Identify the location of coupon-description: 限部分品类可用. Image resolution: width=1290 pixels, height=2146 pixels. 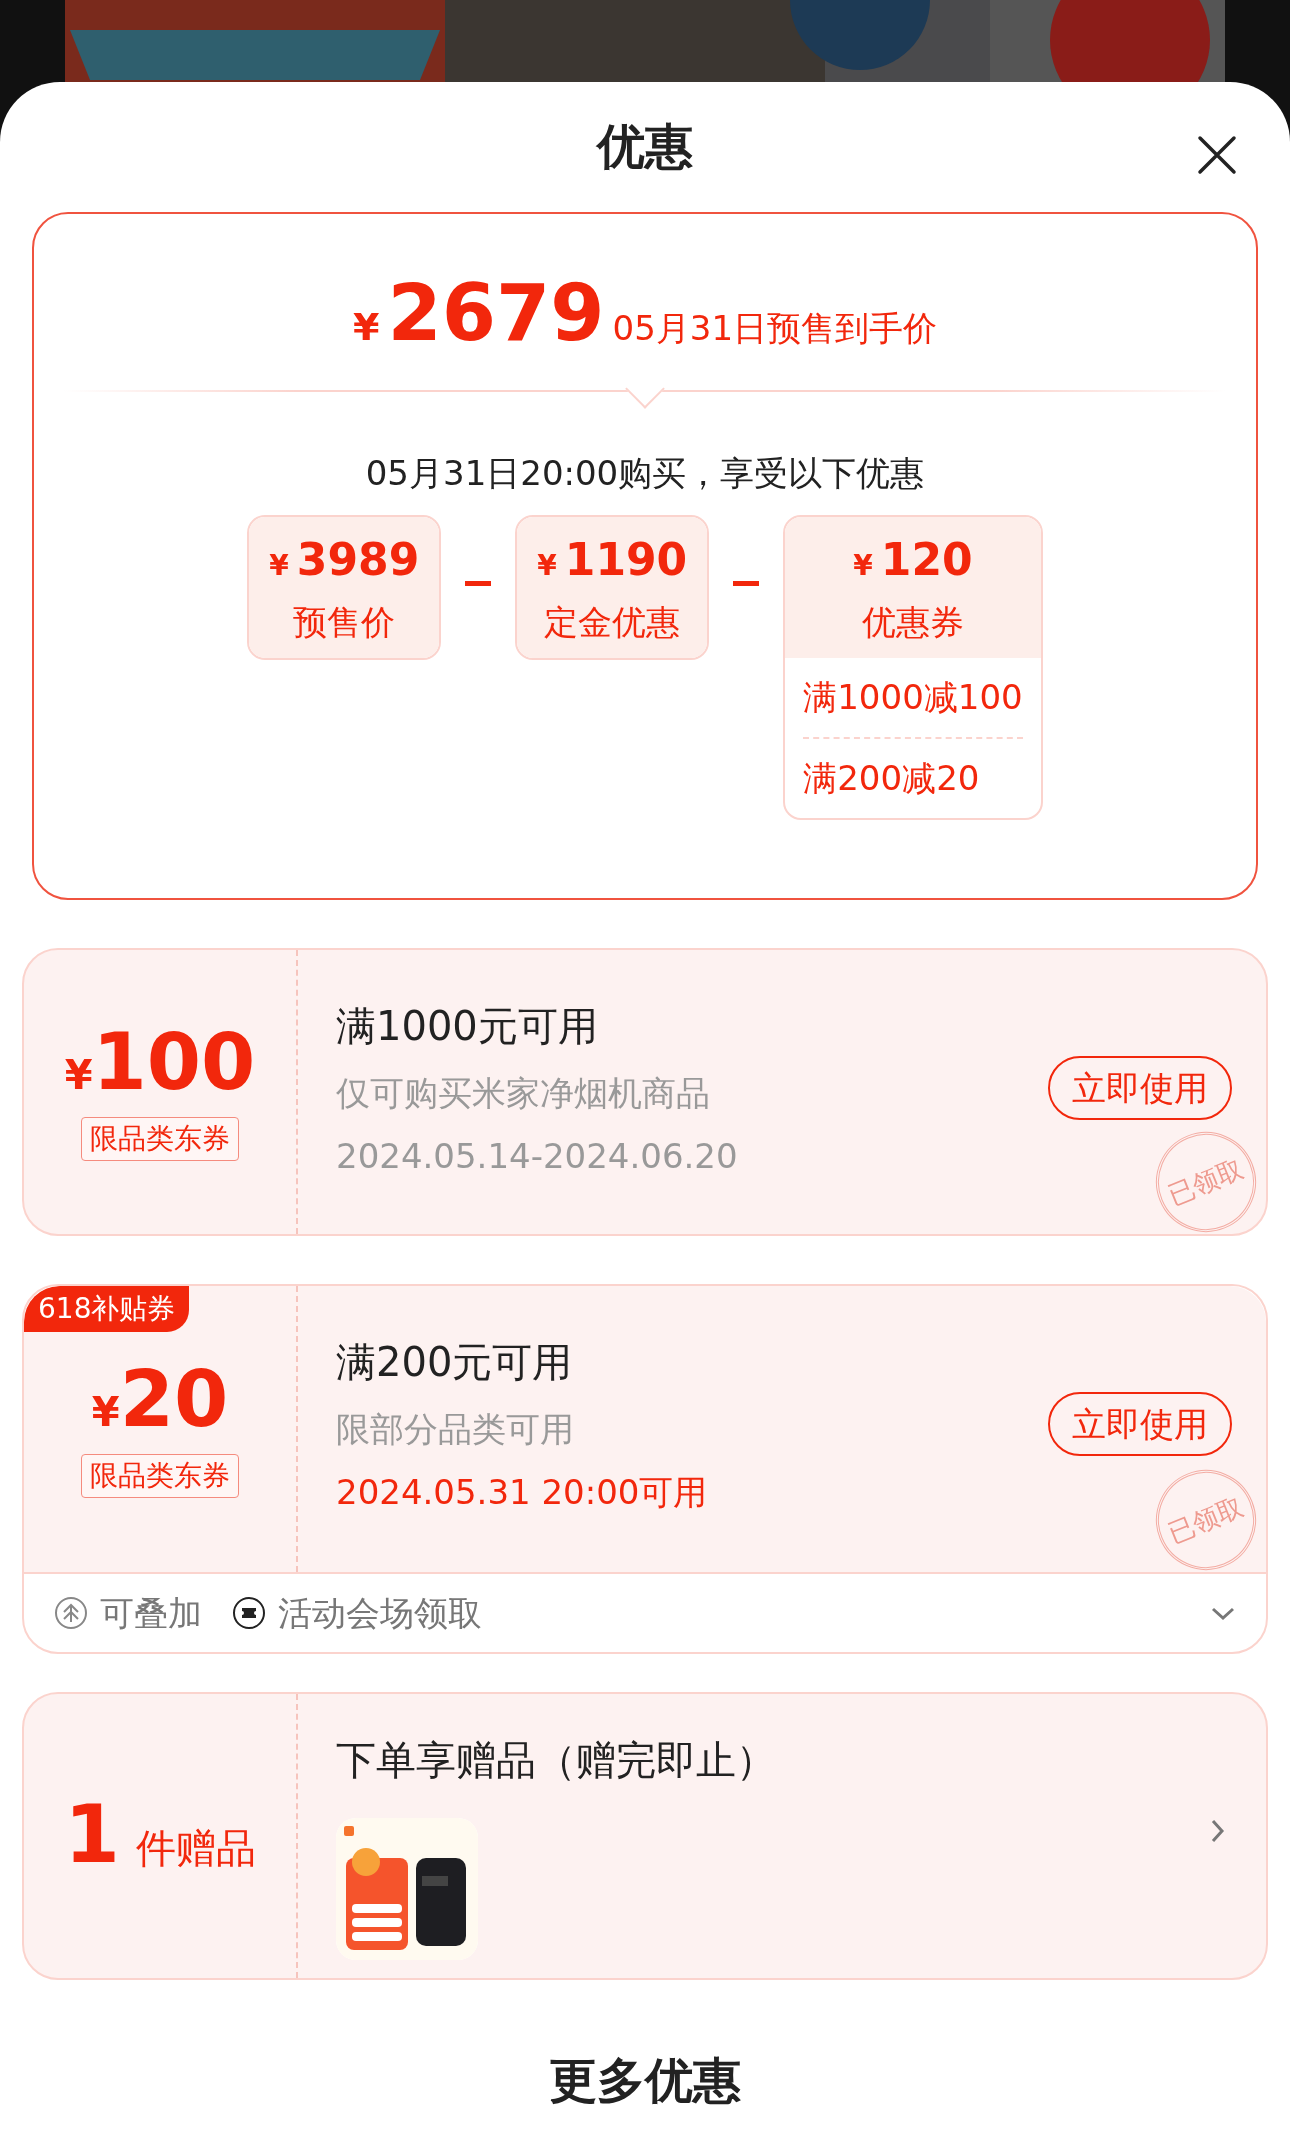
(455, 1429).